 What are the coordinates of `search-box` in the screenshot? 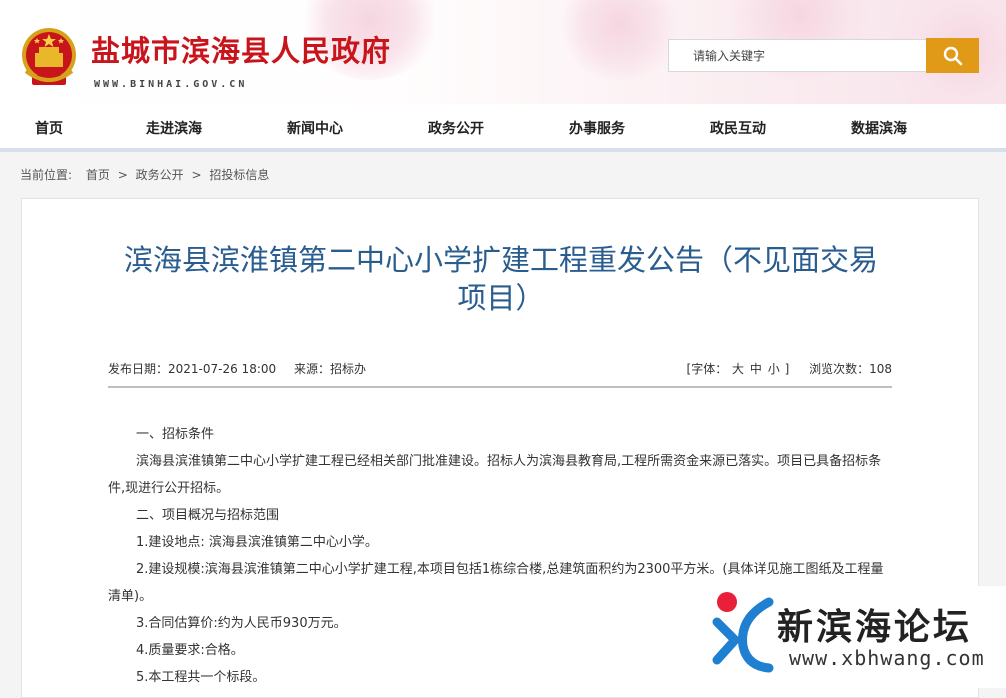 It's located at (797, 55).